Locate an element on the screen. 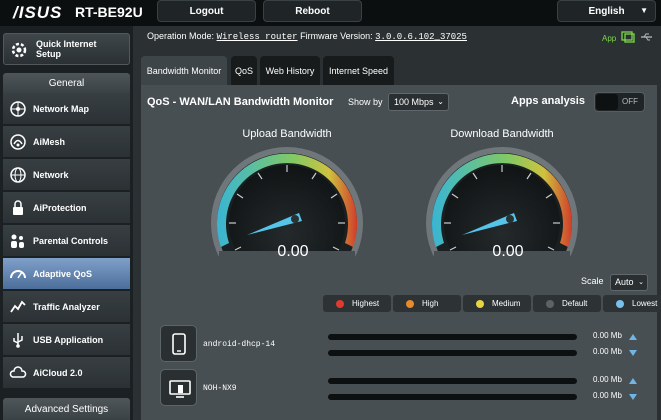  upload-bandwidth-label: Upload Bandwidth is located at coordinates (287, 134).